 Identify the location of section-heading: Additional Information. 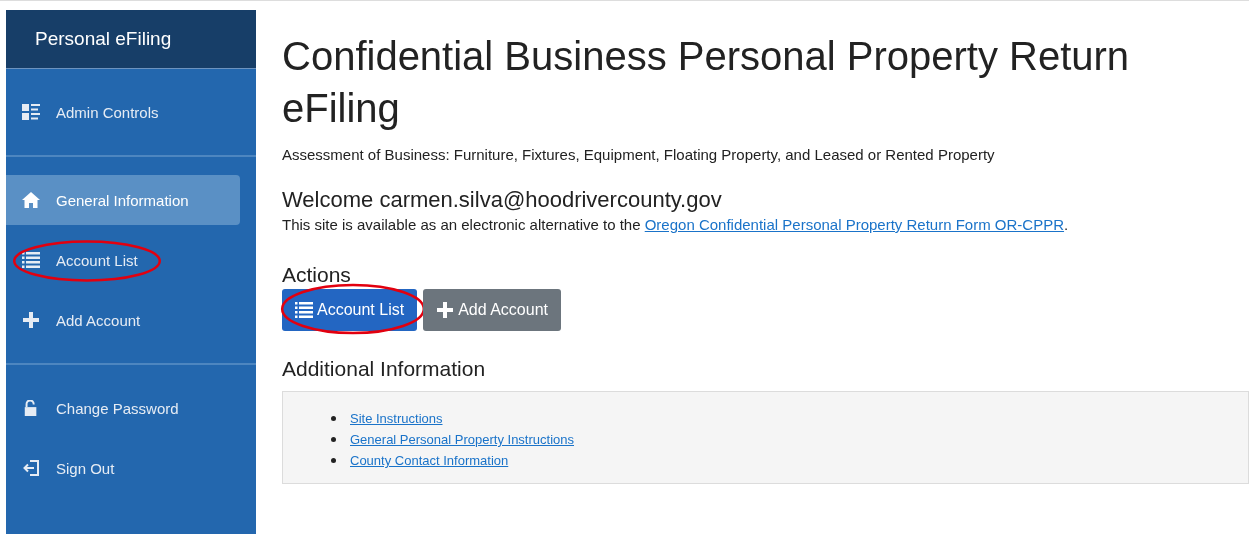
(384, 369).